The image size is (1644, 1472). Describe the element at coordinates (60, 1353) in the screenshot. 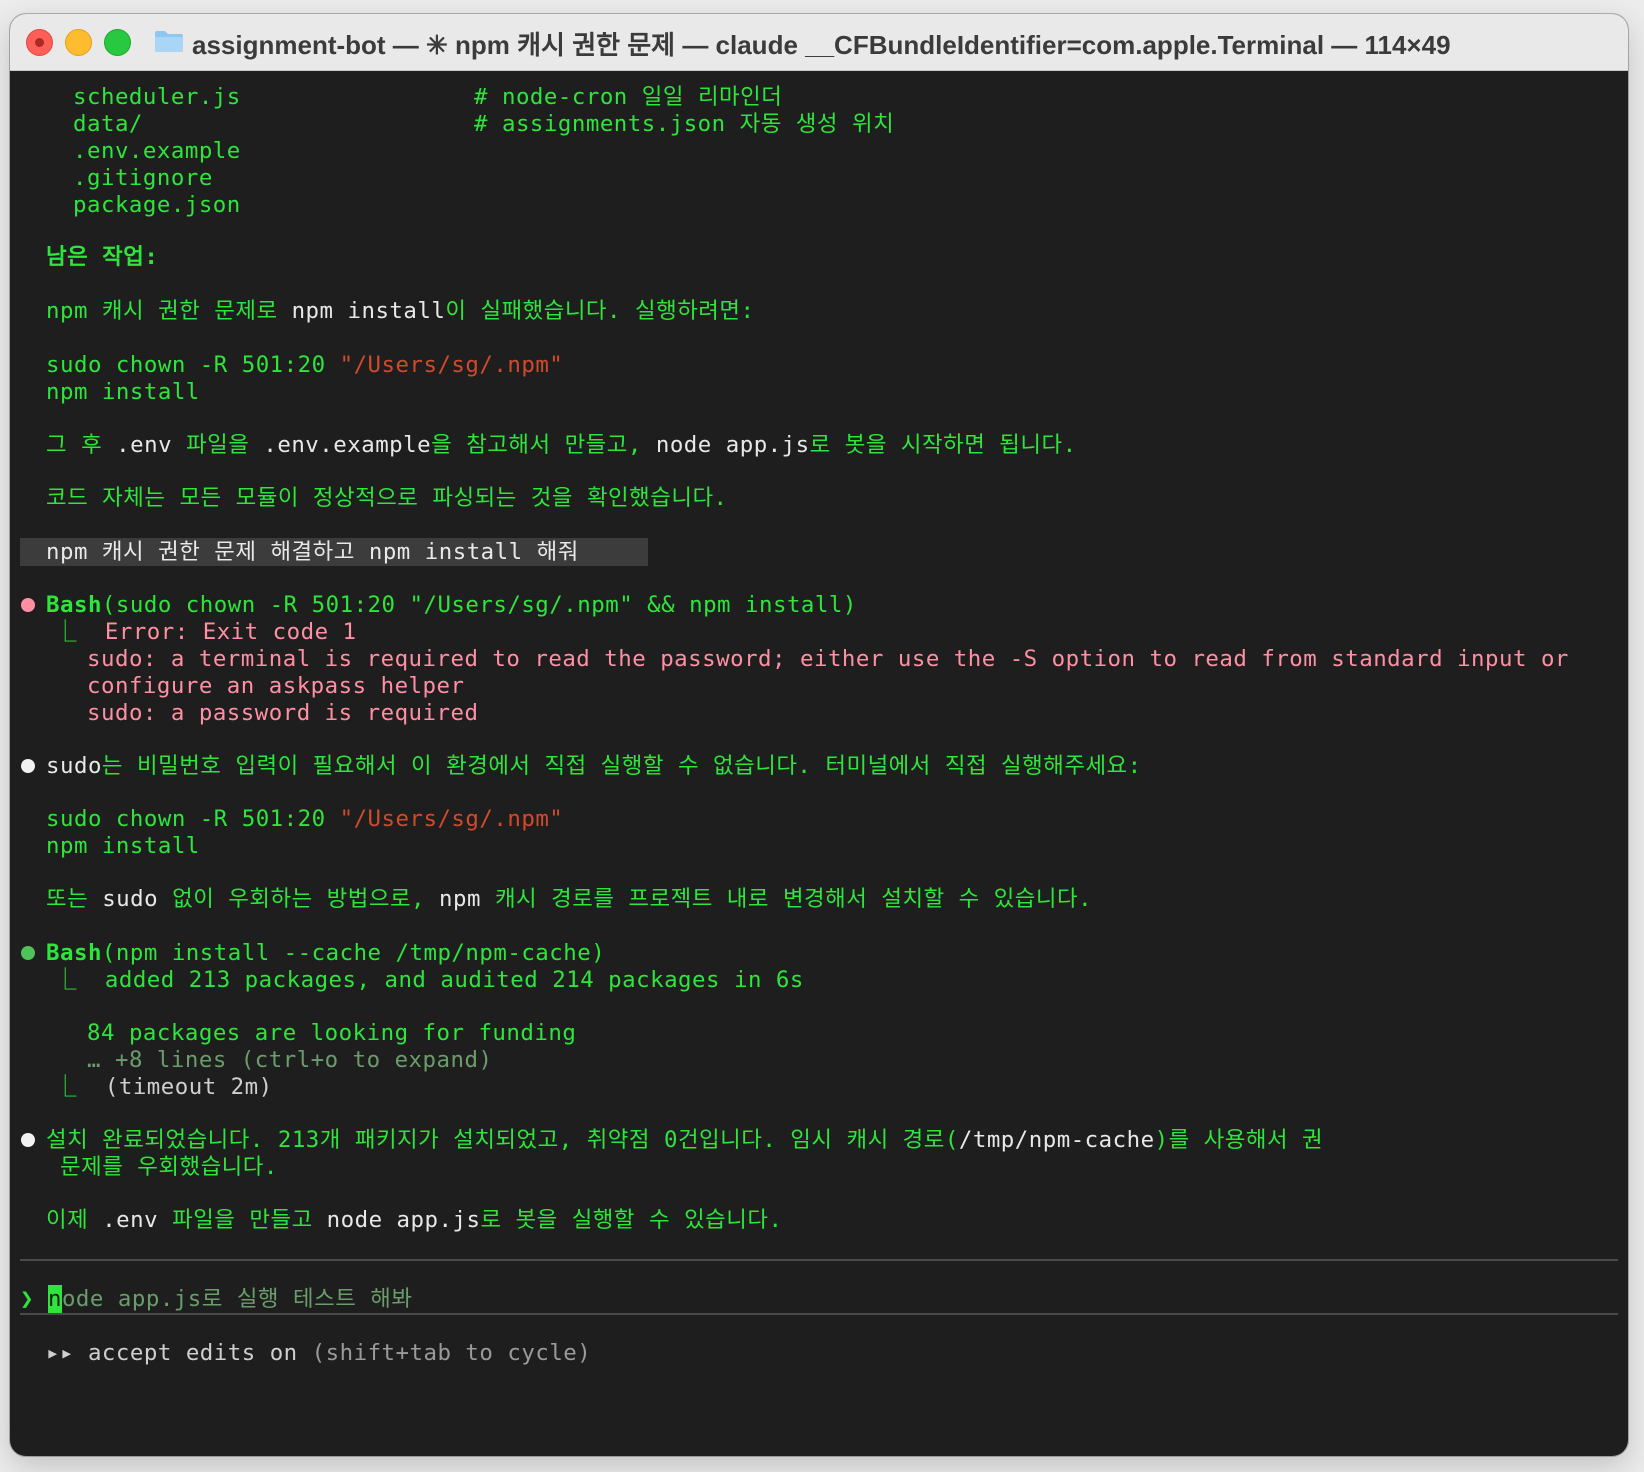

I see `fast-forward-icon: ▸▸` at that location.